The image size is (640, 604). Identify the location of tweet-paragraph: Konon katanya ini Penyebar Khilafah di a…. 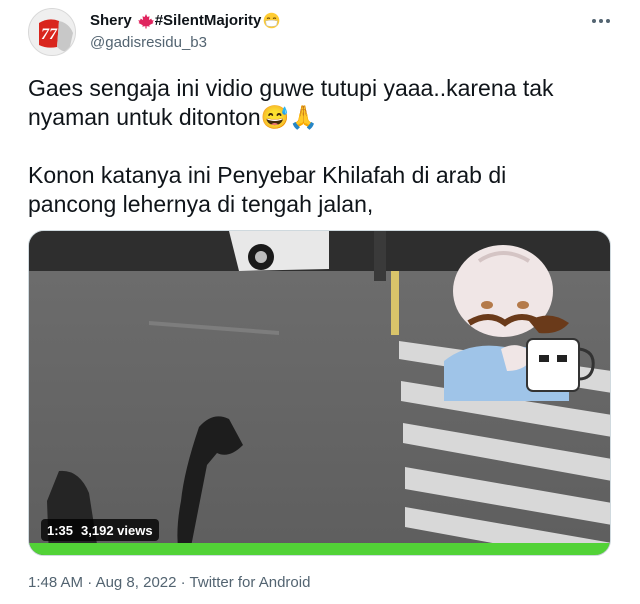
(267, 189).